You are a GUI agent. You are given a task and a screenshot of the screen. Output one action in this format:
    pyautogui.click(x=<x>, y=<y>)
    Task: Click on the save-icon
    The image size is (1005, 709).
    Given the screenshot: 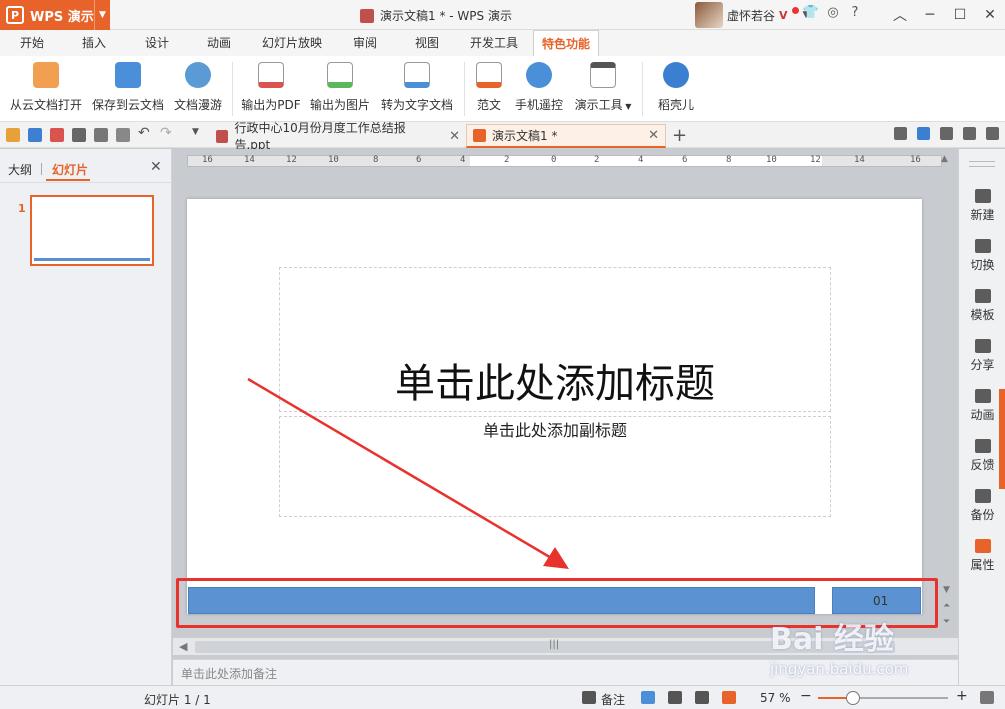 What is the action you would take?
    pyautogui.click(x=35, y=135)
    